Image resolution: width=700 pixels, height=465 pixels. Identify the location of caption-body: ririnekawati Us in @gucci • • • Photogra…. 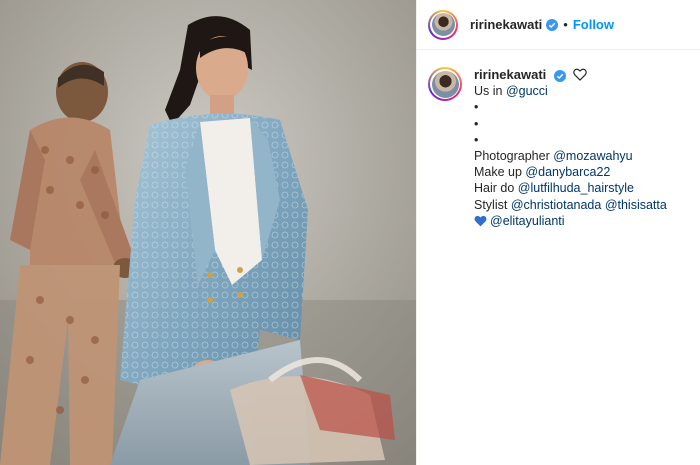
(570, 148).